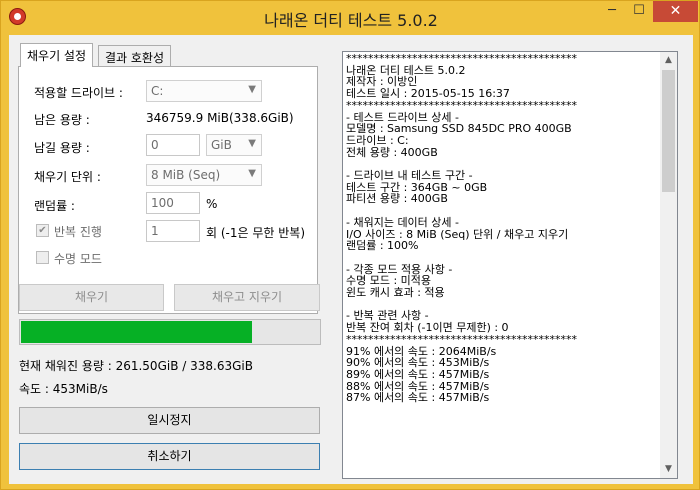  What do you see at coordinates (418, 398) in the screenshot?
I see `log-line: 87% 에서의 속도 : 457MiB/s` at bounding box center [418, 398].